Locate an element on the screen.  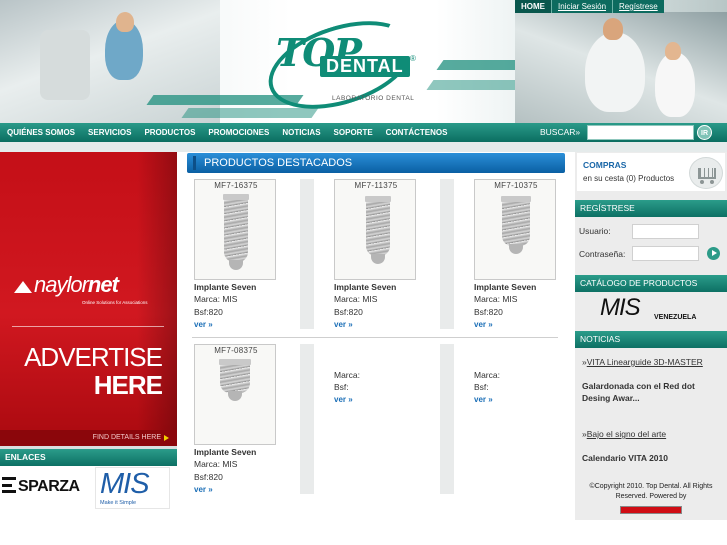
nav-soporte: SOPORTE is located at coordinates (353, 132).